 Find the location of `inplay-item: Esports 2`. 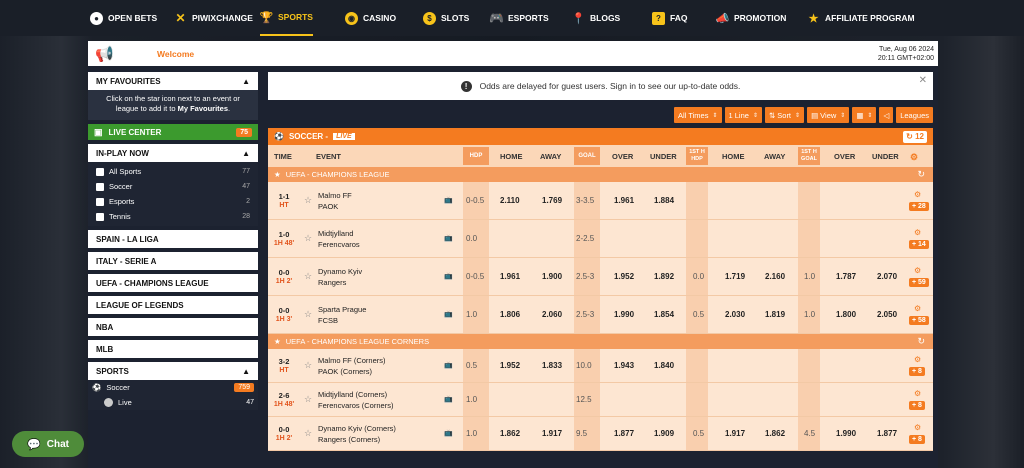

inplay-item: Esports 2 is located at coordinates (173, 201).